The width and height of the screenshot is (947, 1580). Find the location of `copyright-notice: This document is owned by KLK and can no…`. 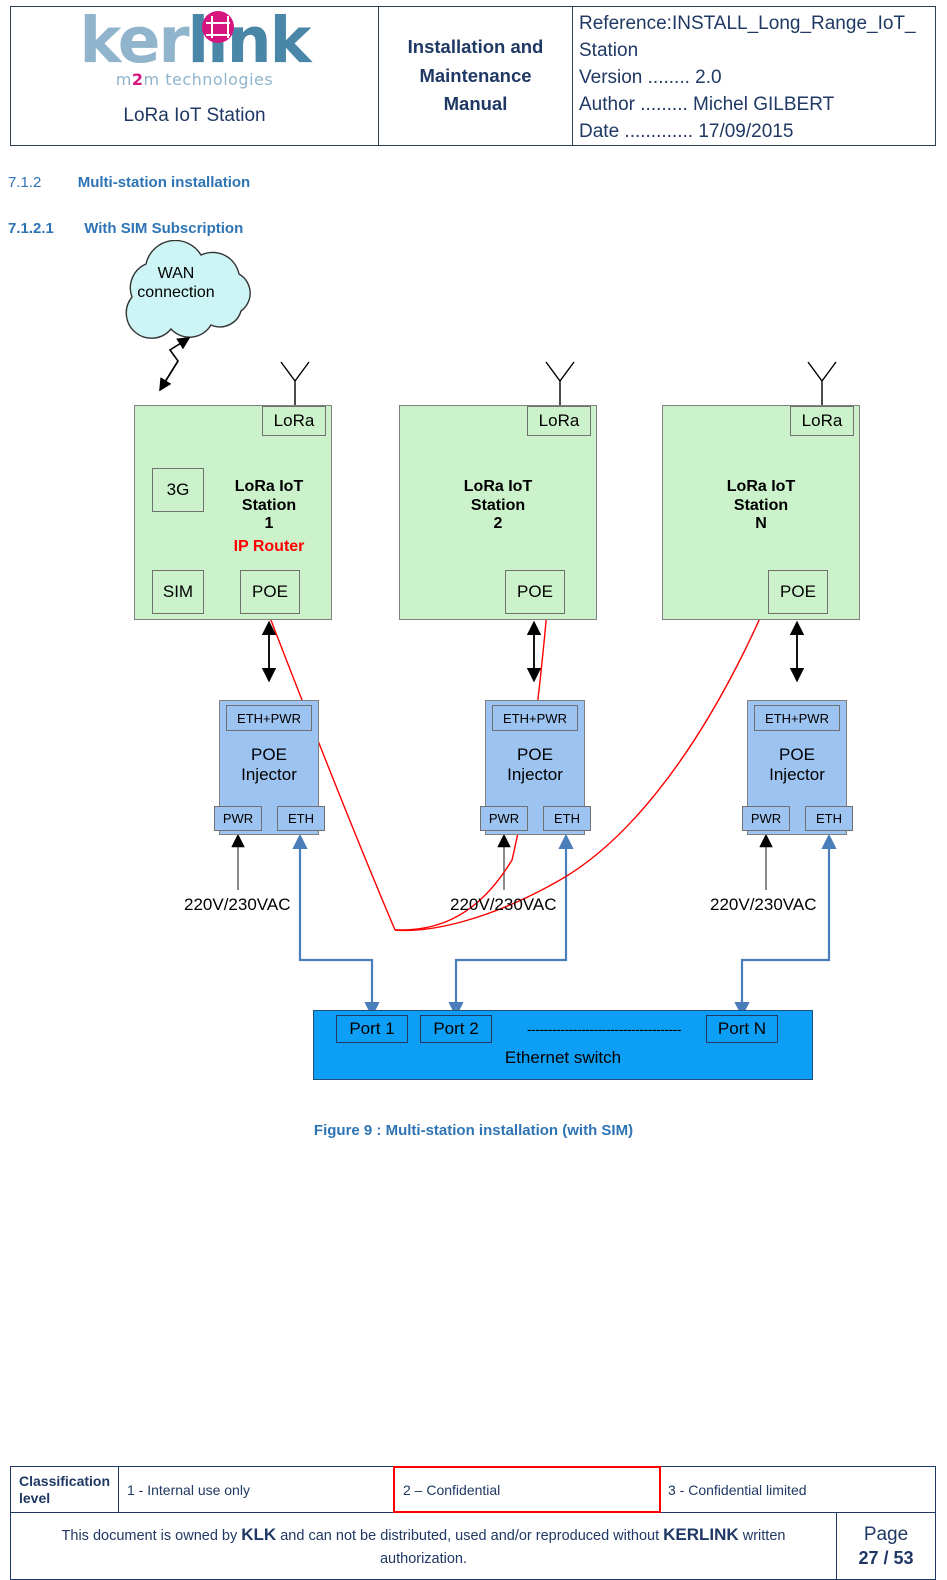

copyright-notice: This document is owned by KLK and can no… is located at coordinates (424, 1546).